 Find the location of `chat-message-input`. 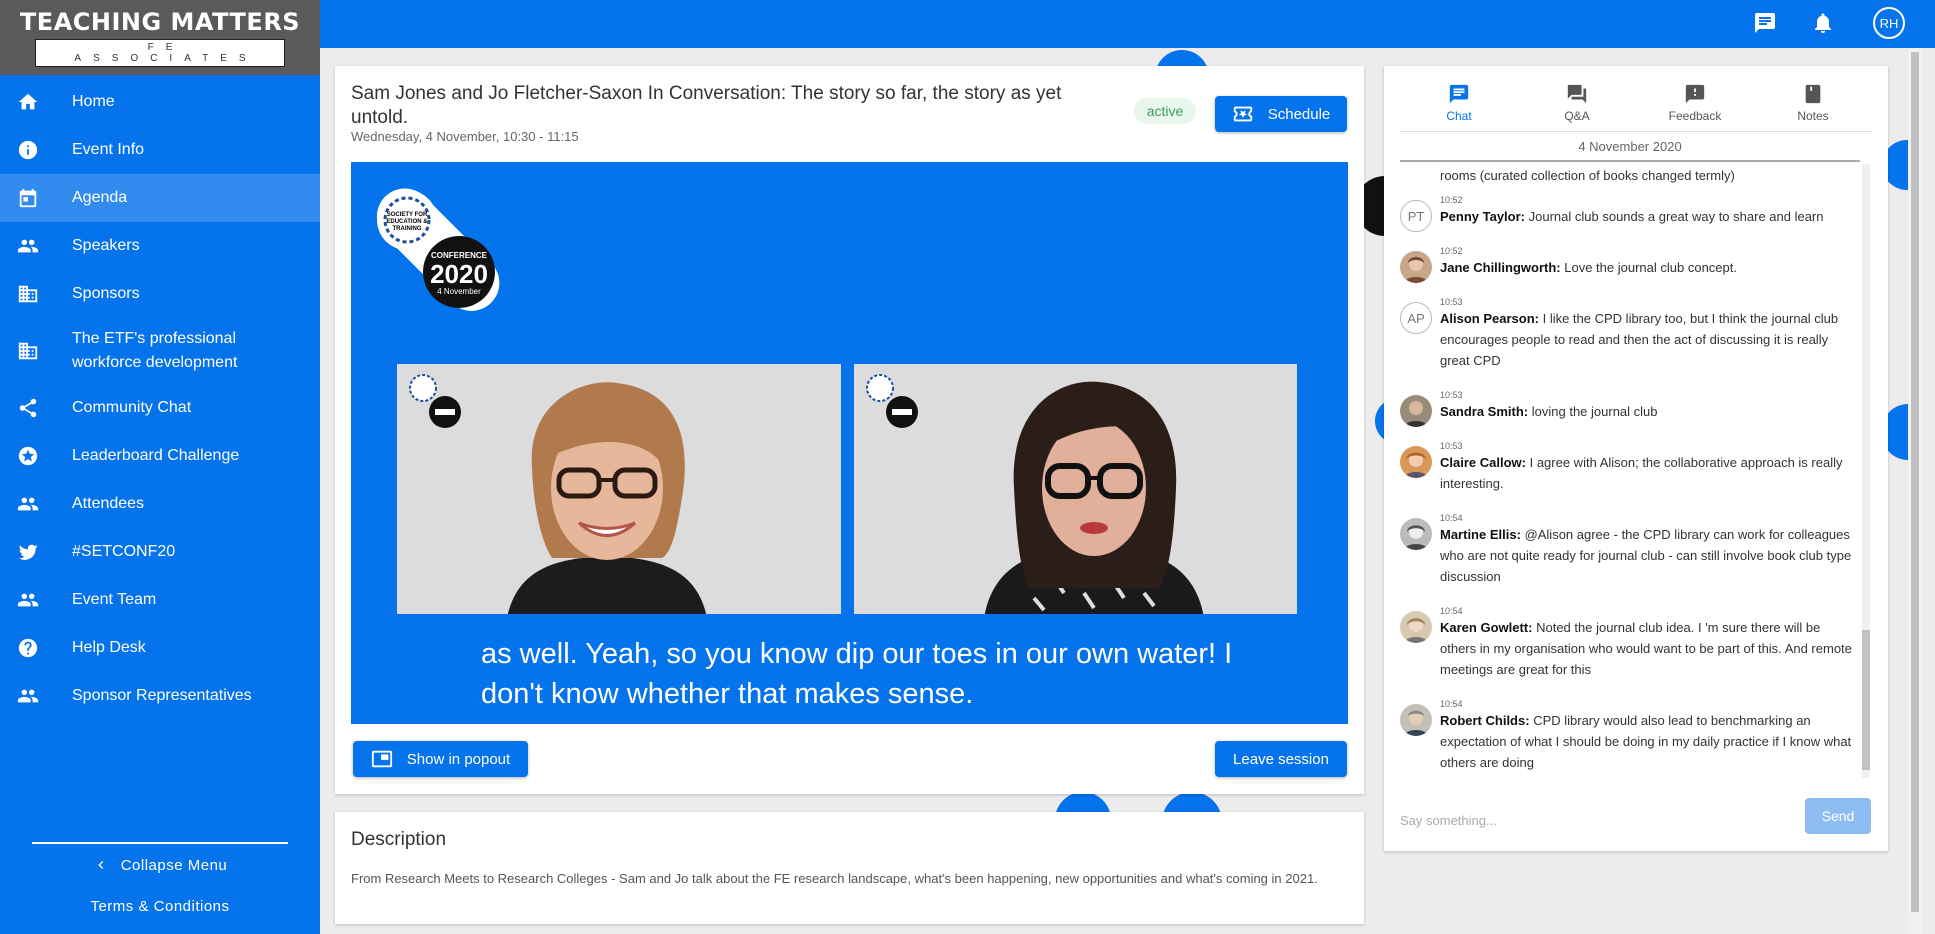

chat-message-input is located at coordinates (1590, 820).